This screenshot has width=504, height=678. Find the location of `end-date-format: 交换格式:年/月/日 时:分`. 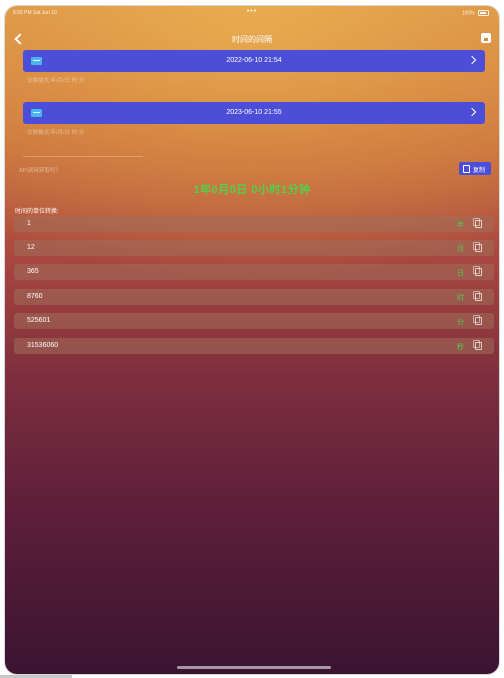

end-date-format: 交换格式:年/月/日 时:分 is located at coordinates (56, 133).